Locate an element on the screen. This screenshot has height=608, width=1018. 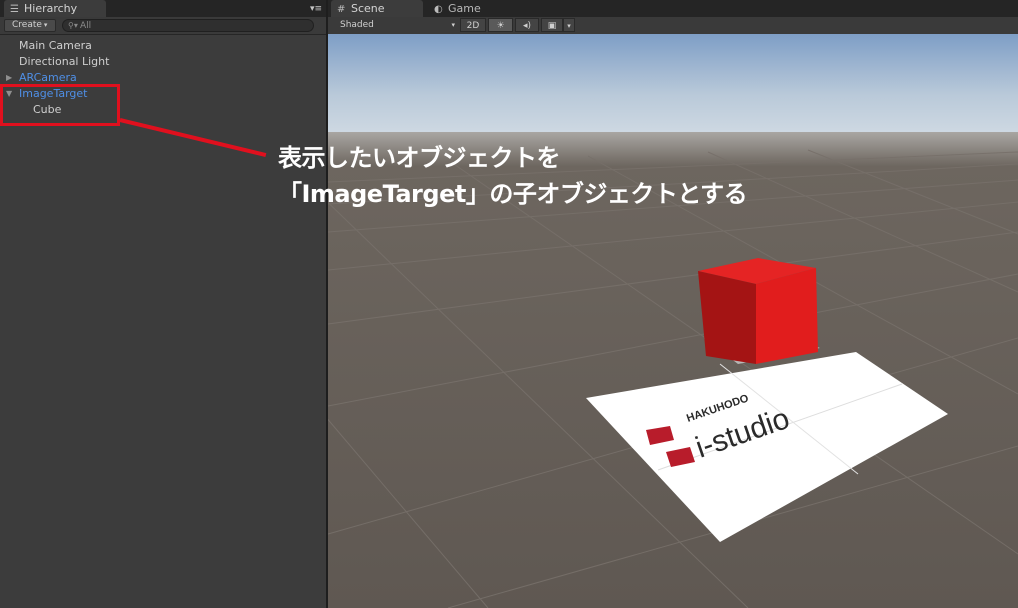
tab-hierarchy-label: Hierarchy is located at coordinates (51, 8).